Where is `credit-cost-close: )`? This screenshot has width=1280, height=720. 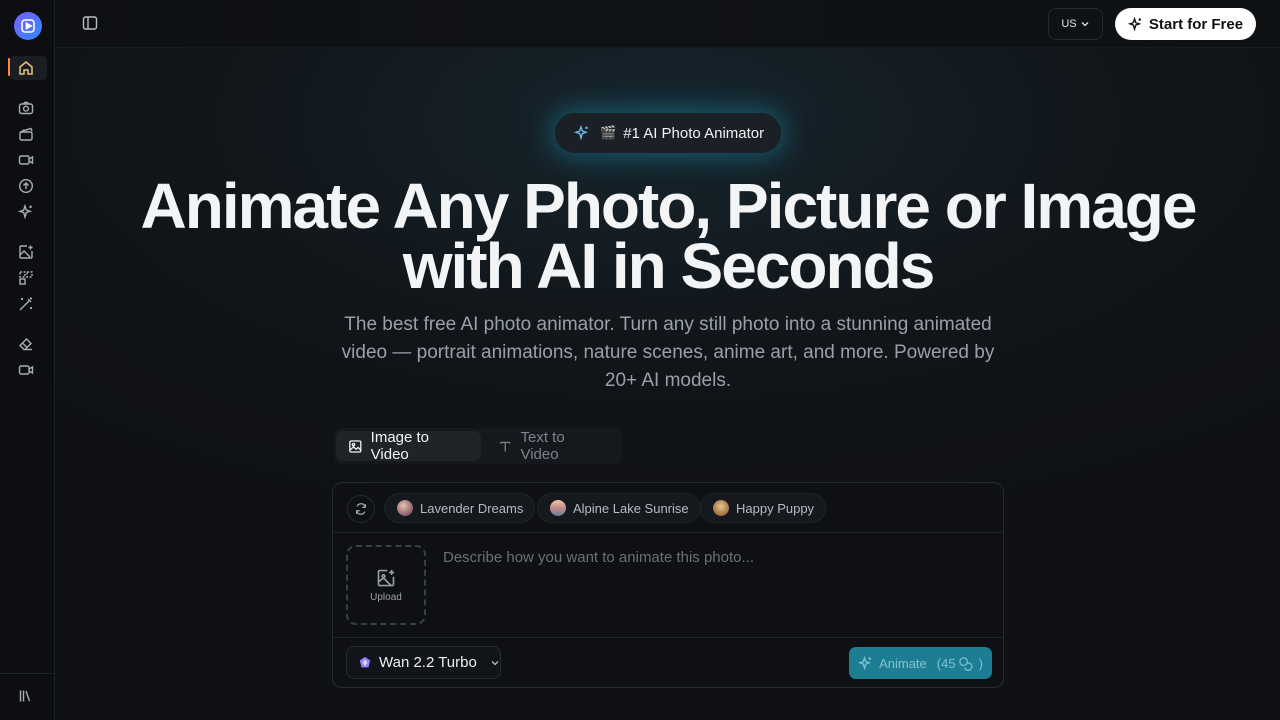 credit-cost-close: ) is located at coordinates (980, 663).